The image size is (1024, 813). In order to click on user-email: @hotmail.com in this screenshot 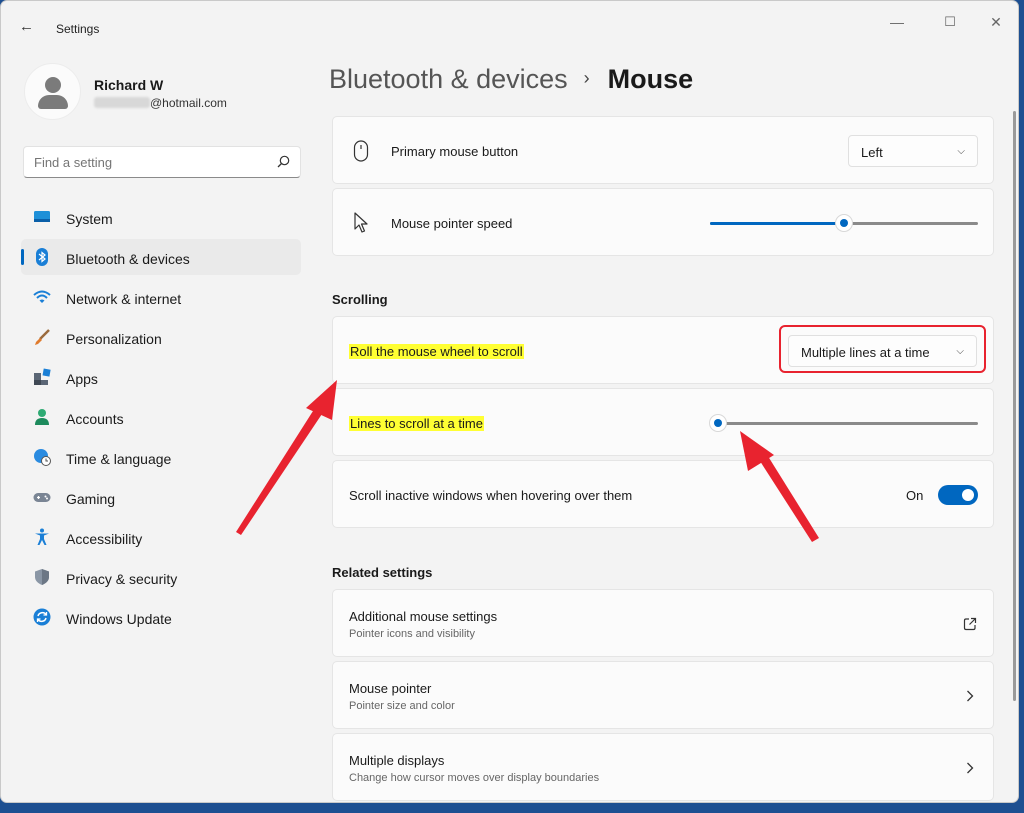, I will do `click(160, 103)`.